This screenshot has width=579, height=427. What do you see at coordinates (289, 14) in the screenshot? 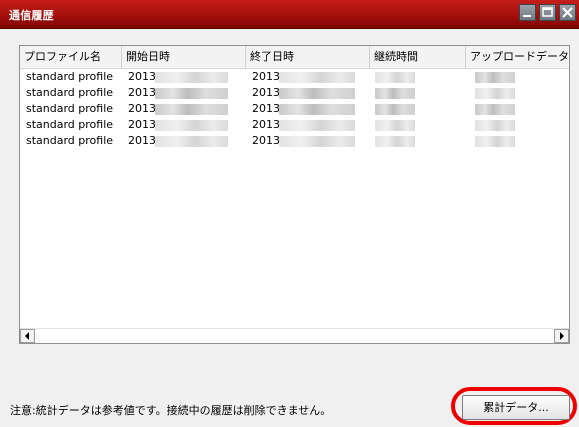
I see `title-bar: 通信履歴` at bounding box center [289, 14].